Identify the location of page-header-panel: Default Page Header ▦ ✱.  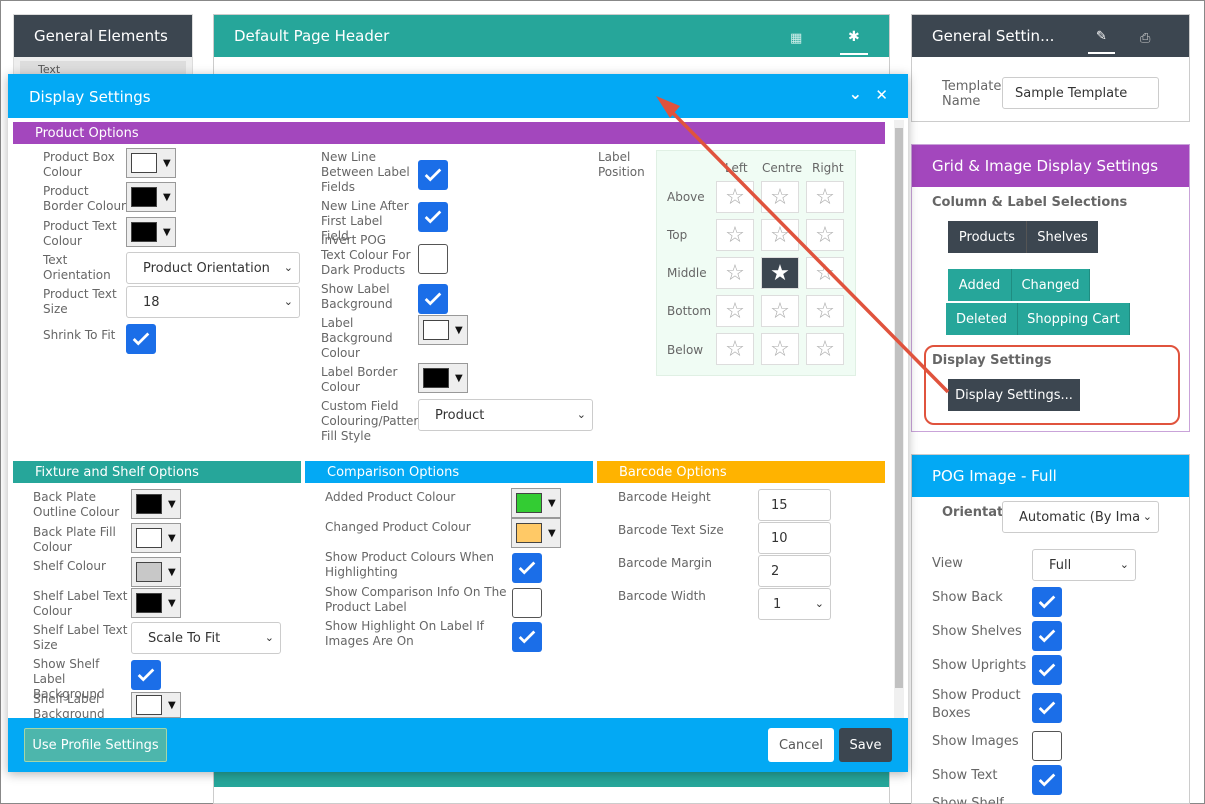
(551, 47).